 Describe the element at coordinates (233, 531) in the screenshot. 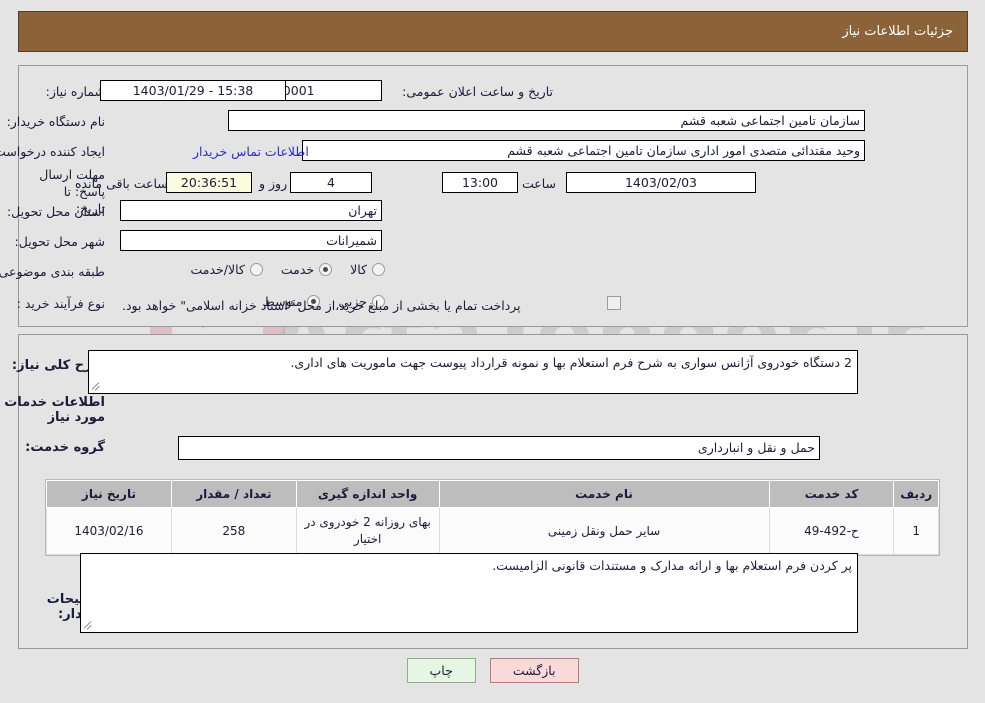

I see `table-cell: 258` at that location.